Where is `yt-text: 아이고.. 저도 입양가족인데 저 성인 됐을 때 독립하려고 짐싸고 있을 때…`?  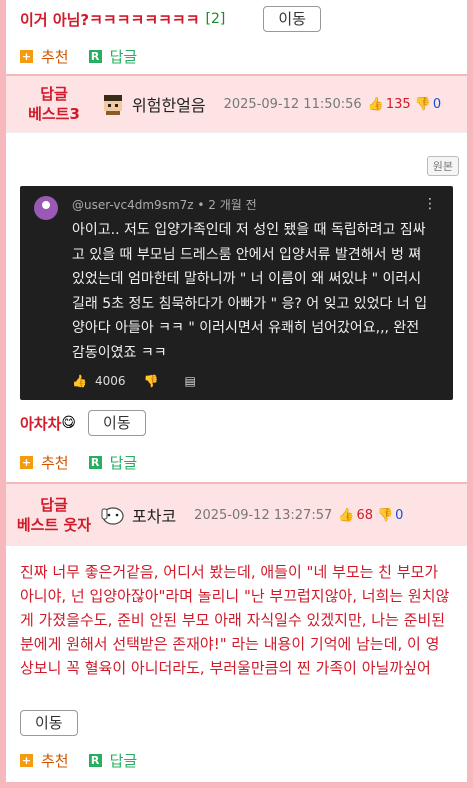 yt-text: 아이고.. 저도 입양가족인데 저 성인 됐을 때 독립하려고 짐싸고 있을 때… is located at coordinates (250, 291).